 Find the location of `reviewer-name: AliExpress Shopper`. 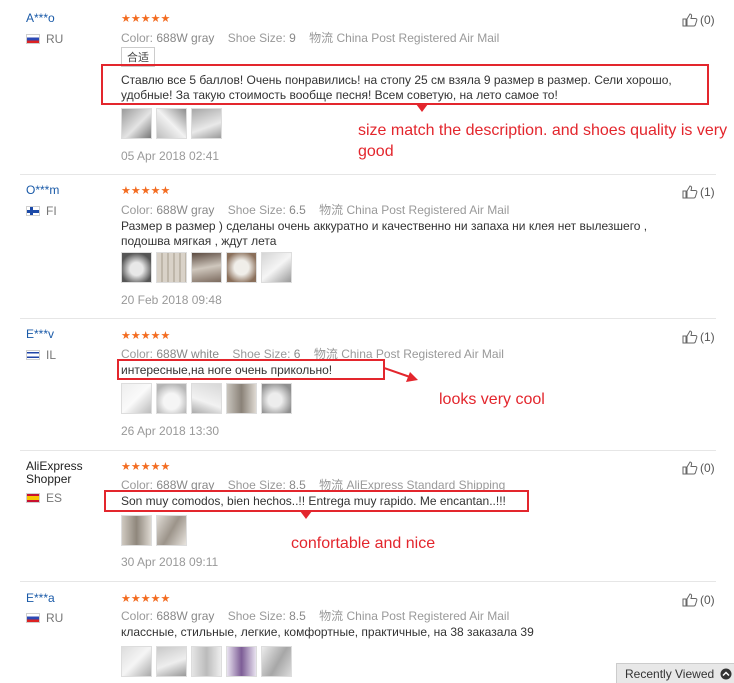

reviewer-name: AliExpress Shopper is located at coordinates (54, 472).